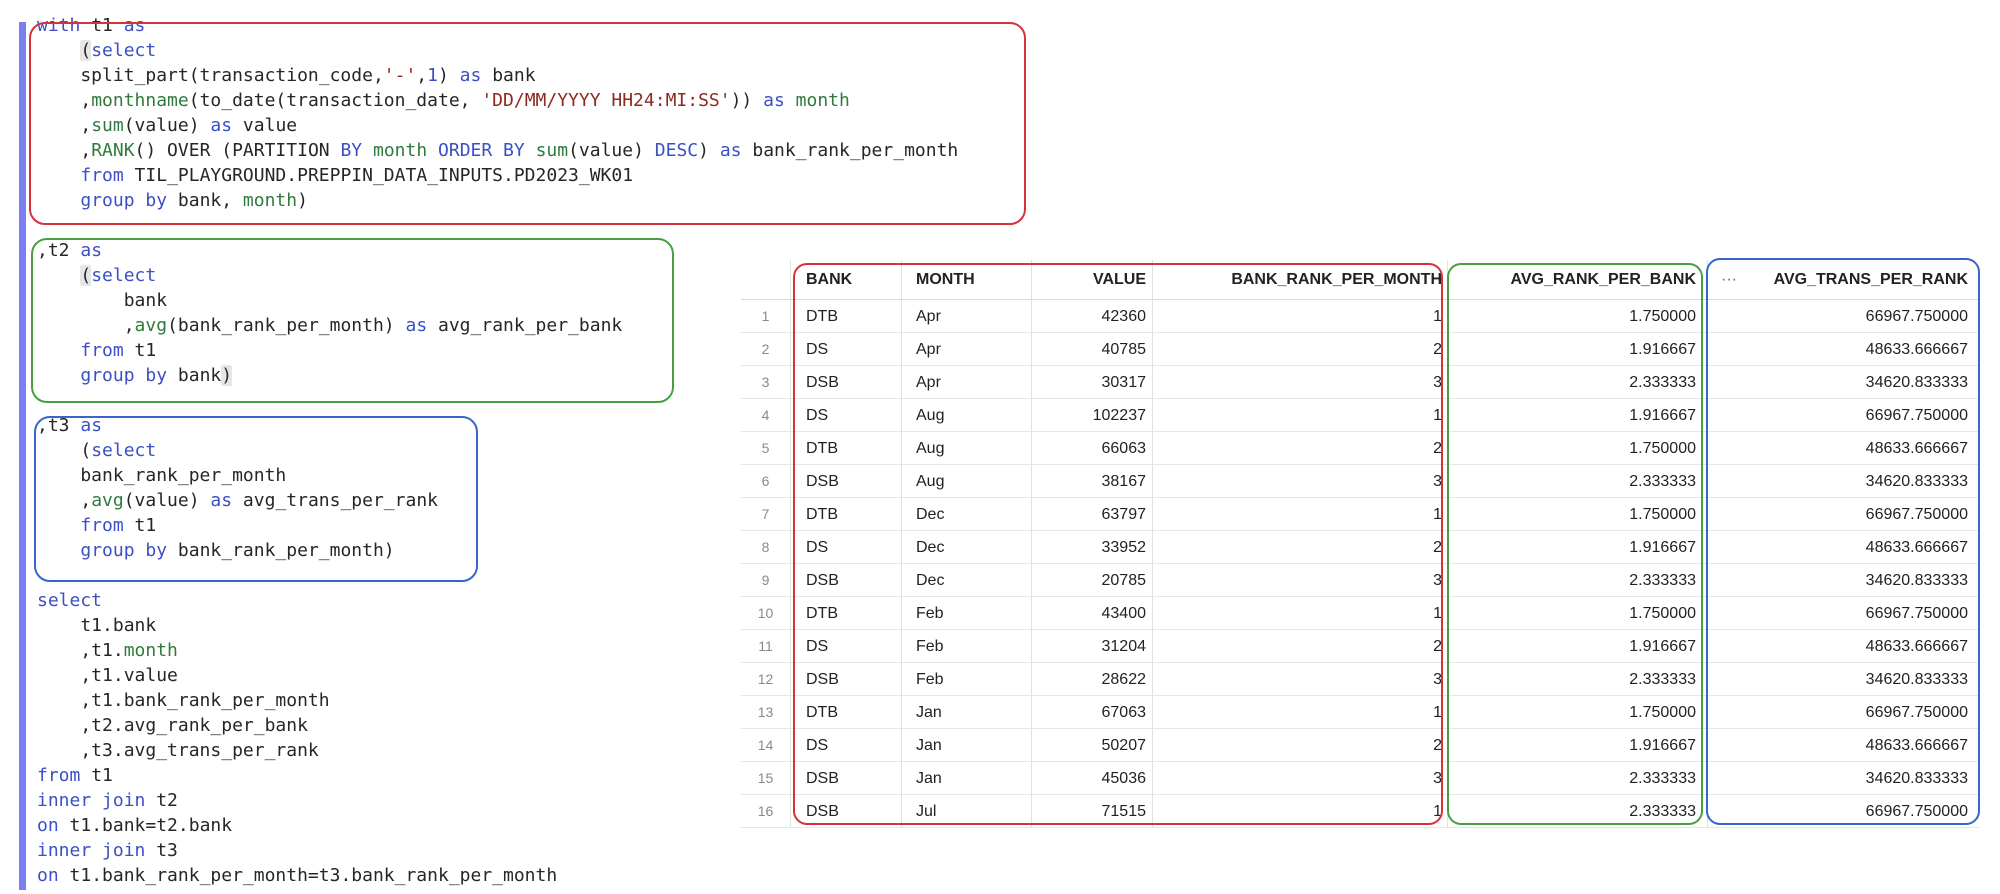 This screenshot has height=894, width=2000. I want to click on table-row: 11 DS Feb 31204 2 1.916667 48633.666667, so click(1360, 646).